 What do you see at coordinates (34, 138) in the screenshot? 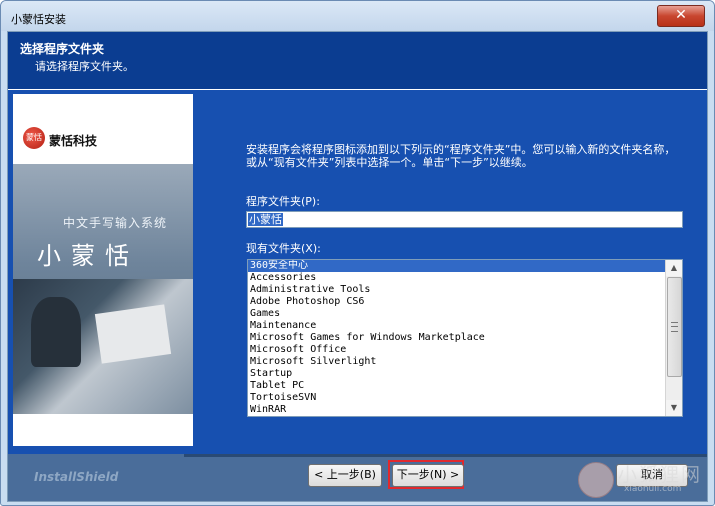
I see `brand-logo-icon: 蒙恬` at bounding box center [34, 138].